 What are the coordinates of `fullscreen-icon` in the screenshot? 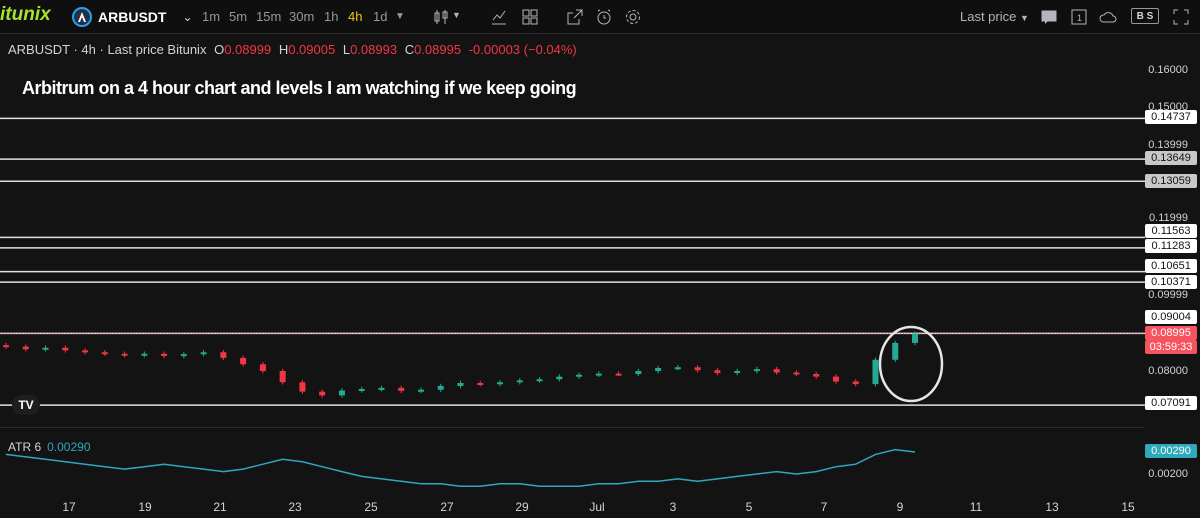 It's located at (1181, 17).